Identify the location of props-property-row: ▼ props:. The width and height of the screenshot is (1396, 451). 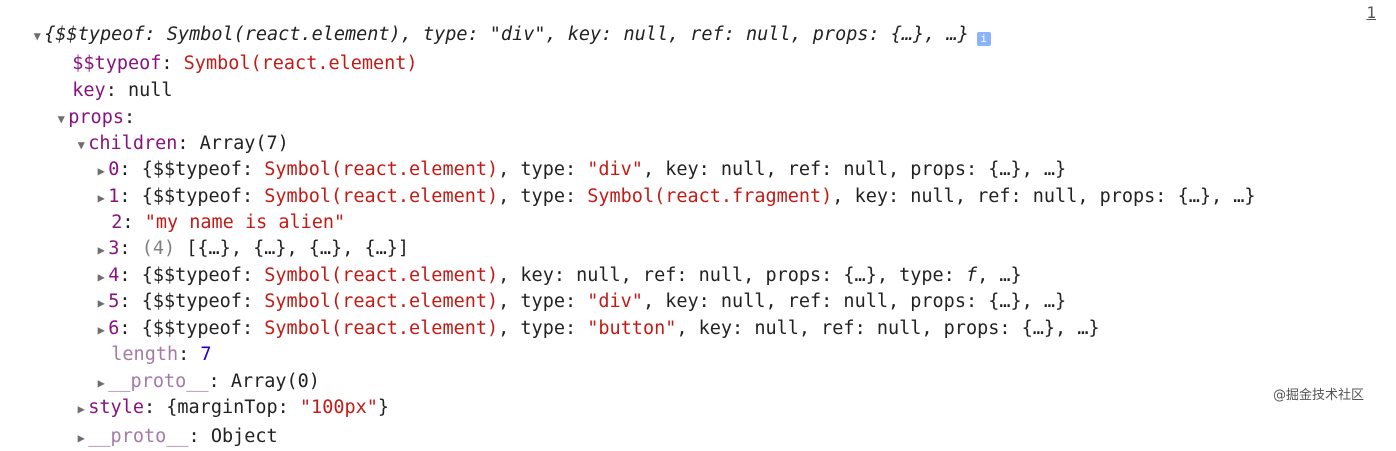
(83, 104).